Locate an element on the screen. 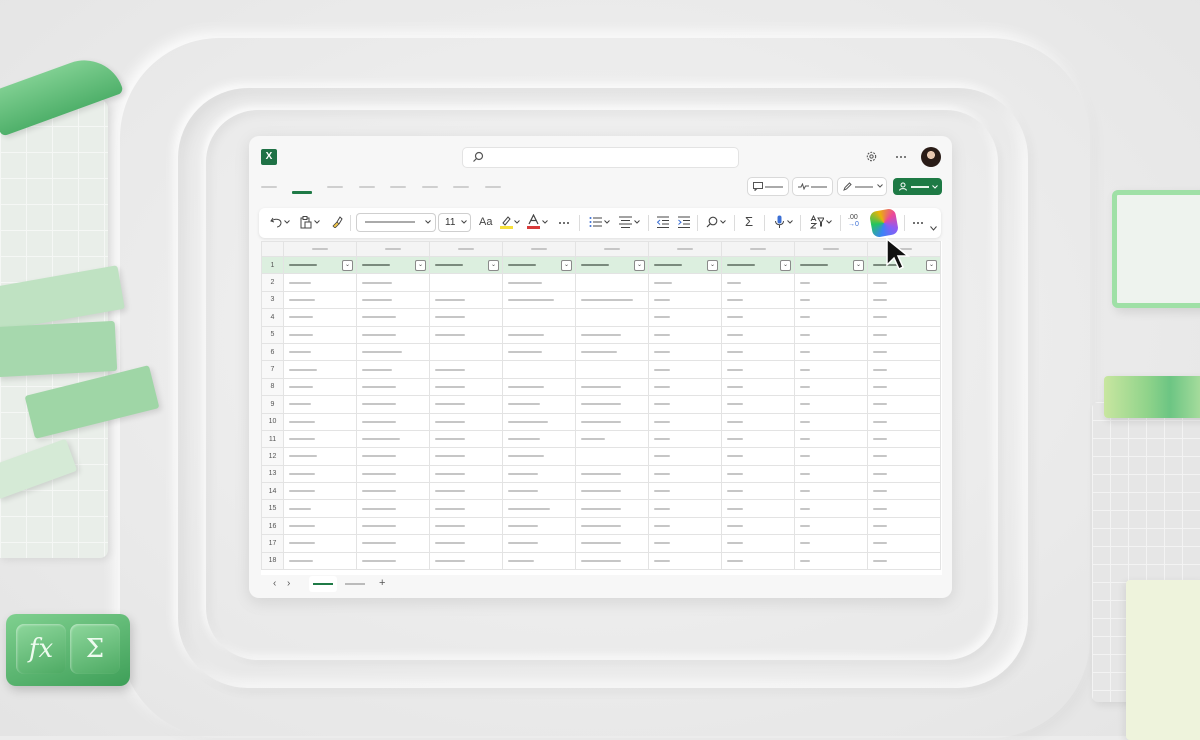 This screenshot has height=740, width=1200. align-icon is located at coordinates (625, 222).